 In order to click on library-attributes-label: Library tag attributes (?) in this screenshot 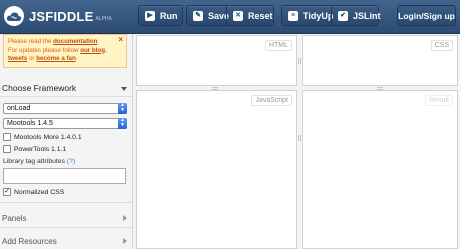, I will do `click(39, 161)`.